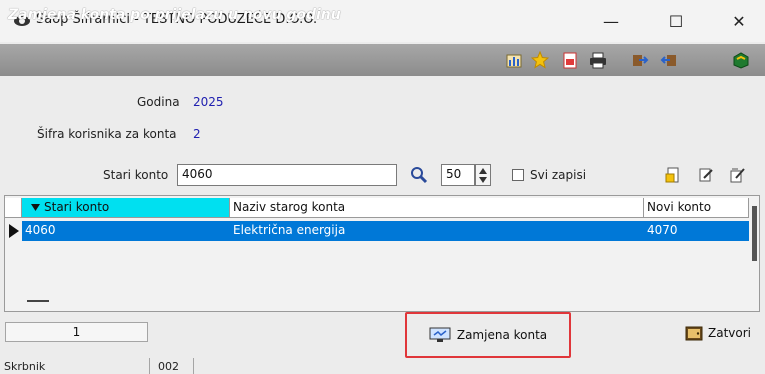 The image size is (765, 374). What do you see at coordinates (706, 175) in the screenshot?
I see `edit-record-icon` at bounding box center [706, 175].